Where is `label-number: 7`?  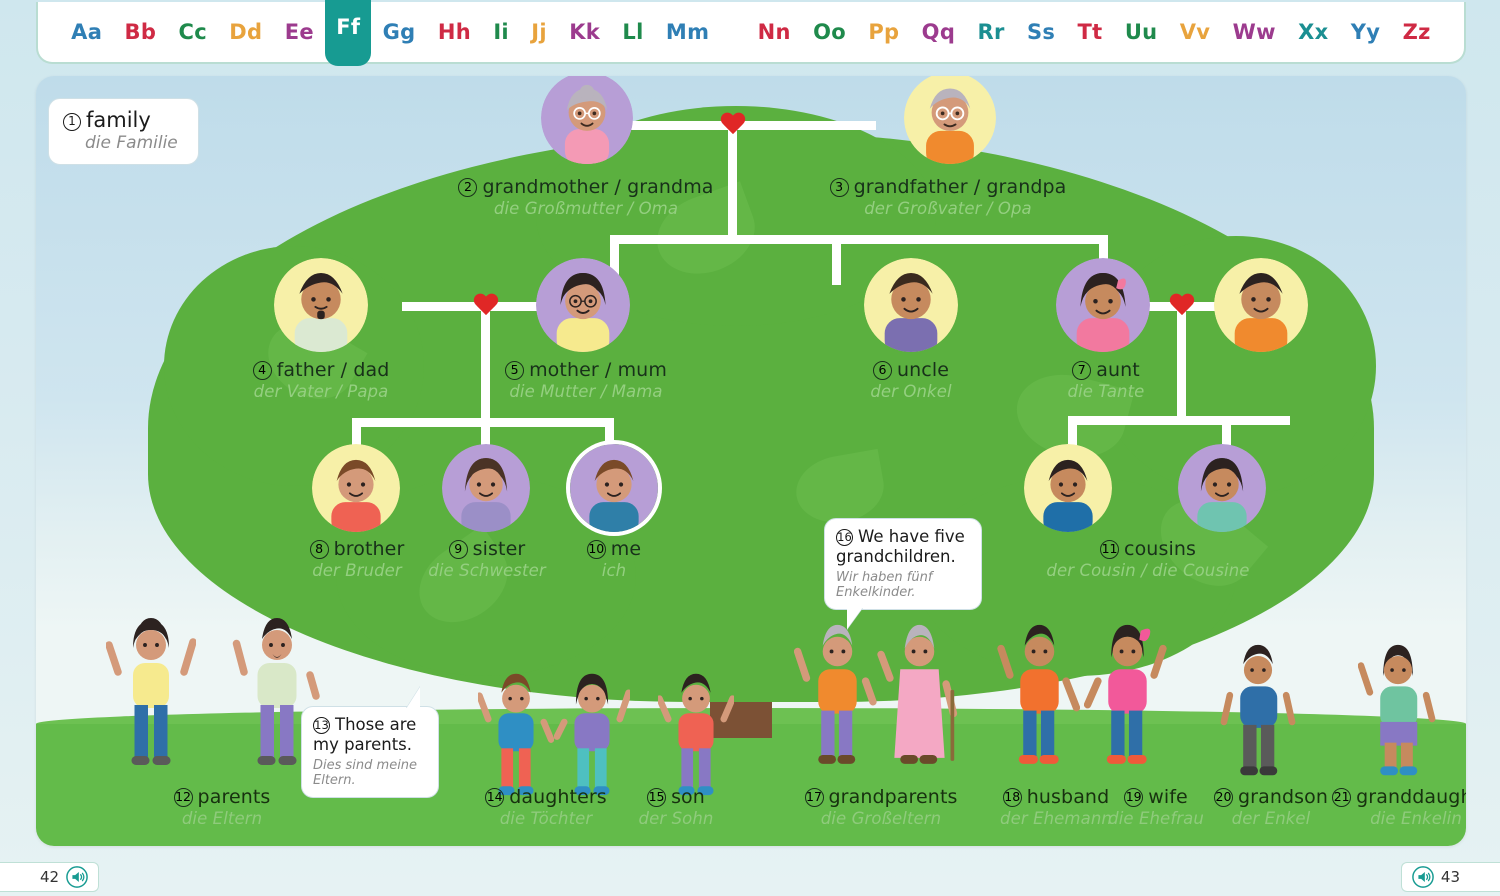 label-number: 7 is located at coordinates (1082, 370).